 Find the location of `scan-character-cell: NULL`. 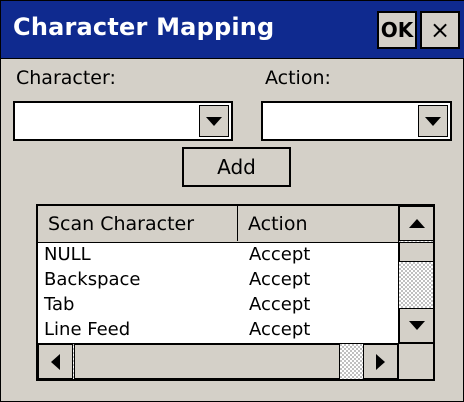

scan-character-cell: NULL is located at coordinates (67, 254).